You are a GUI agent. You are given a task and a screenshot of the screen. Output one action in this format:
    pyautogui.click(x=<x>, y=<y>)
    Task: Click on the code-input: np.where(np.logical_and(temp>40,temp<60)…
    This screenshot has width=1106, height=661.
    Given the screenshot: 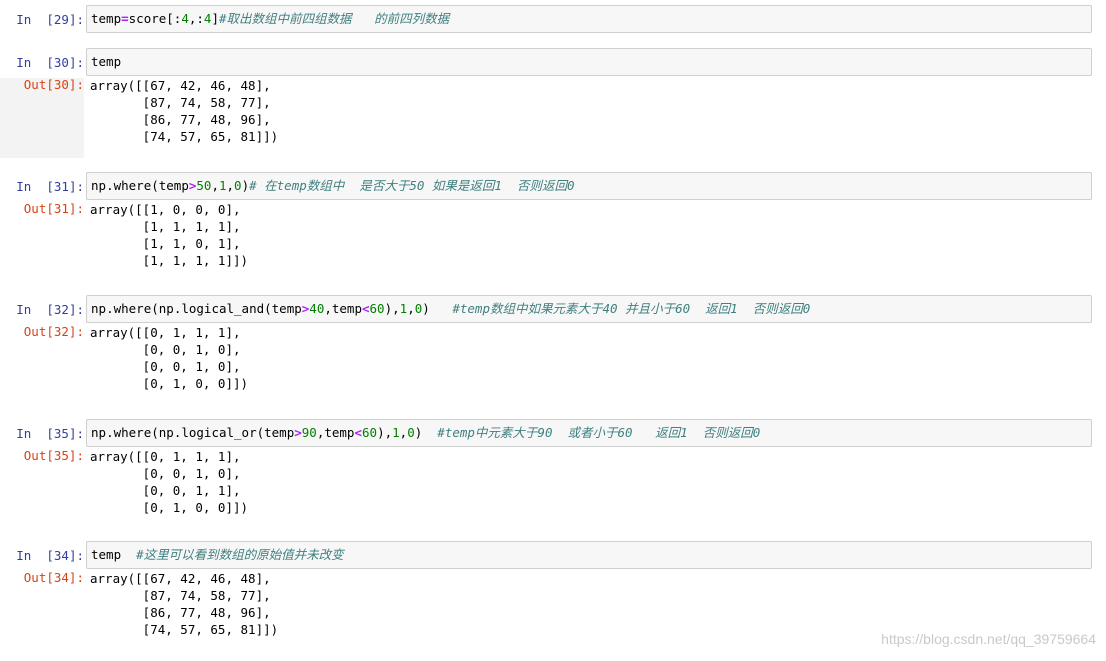 What is the action you would take?
    pyautogui.click(x=589, y=309)
    